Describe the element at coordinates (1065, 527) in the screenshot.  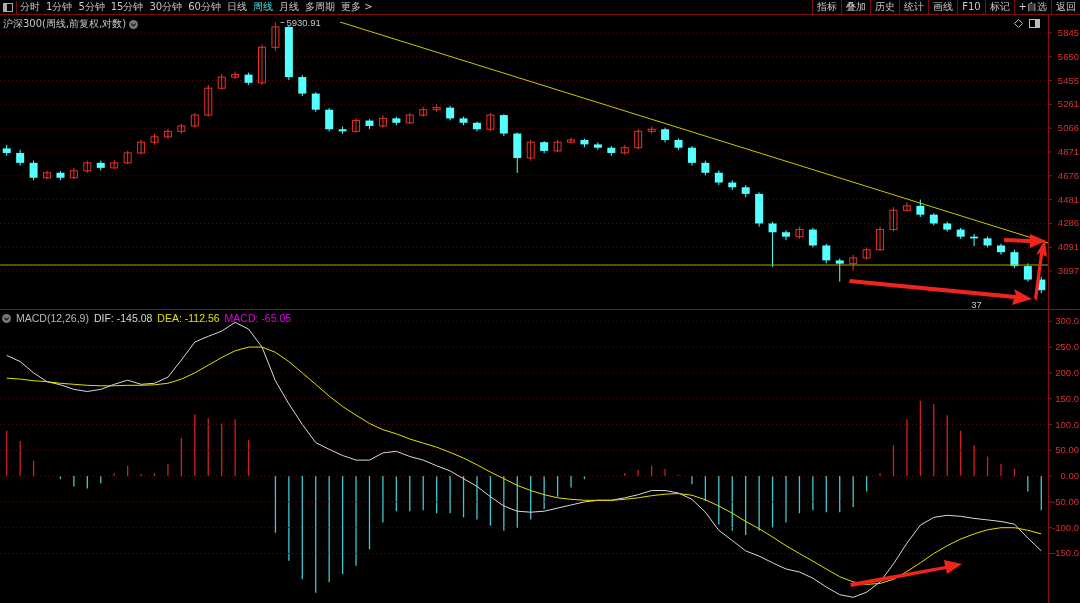
I see `axis-label: -100.0` at that location.